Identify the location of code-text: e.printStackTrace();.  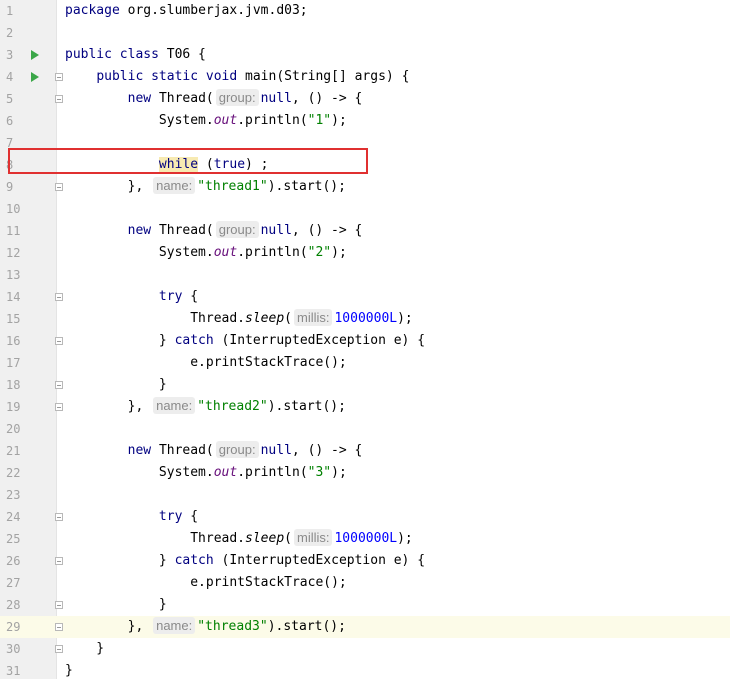
(206, 363).